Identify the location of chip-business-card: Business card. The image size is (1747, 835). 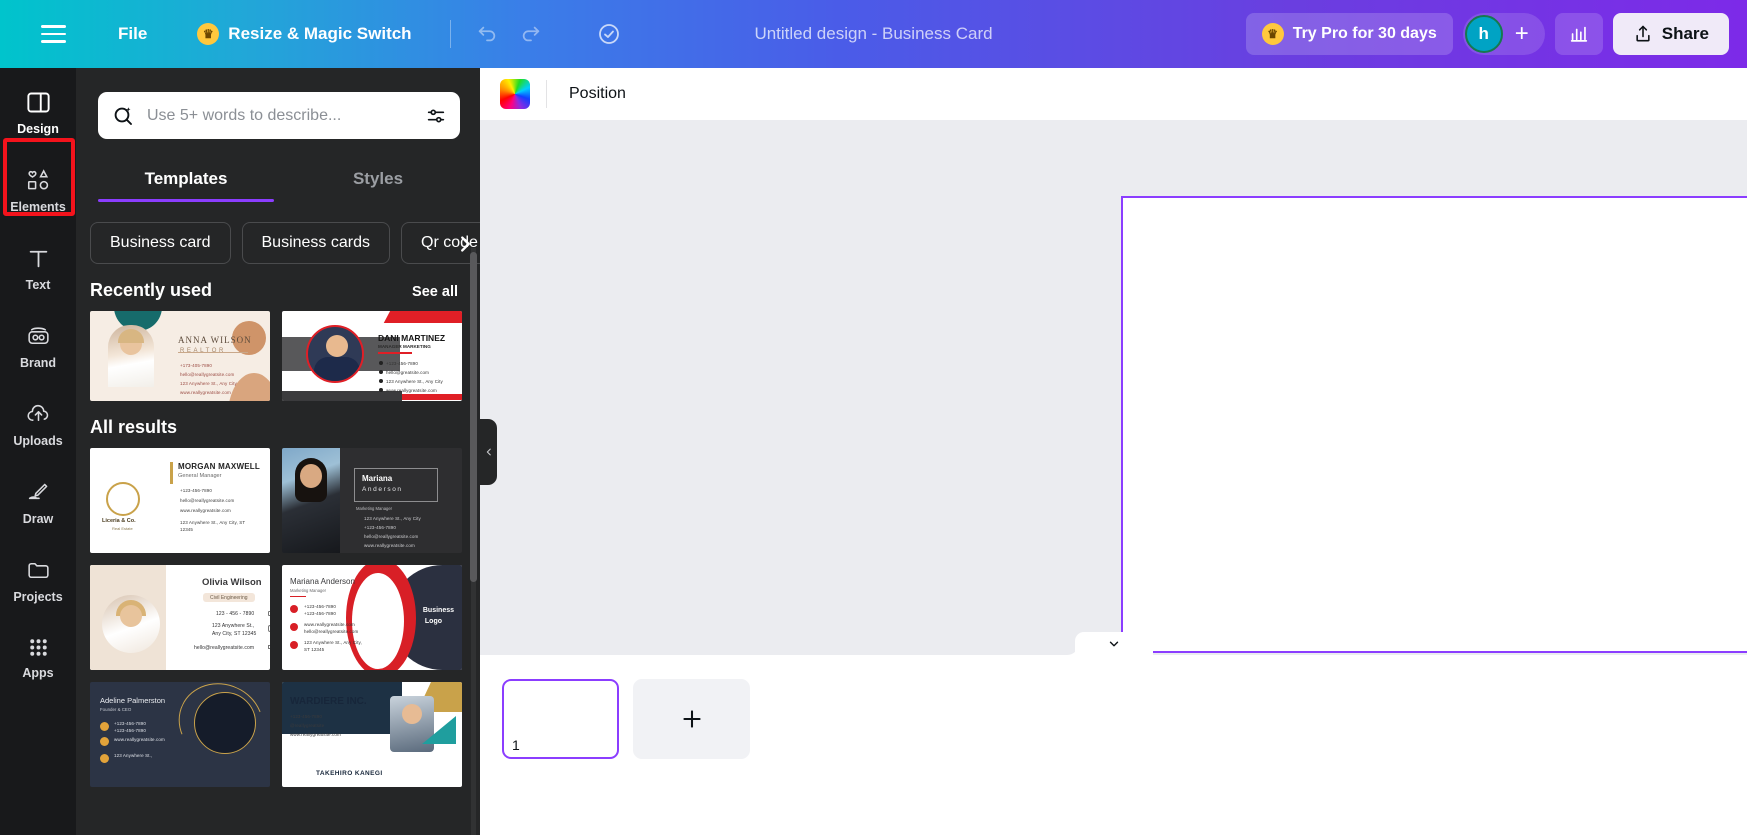
(160, 243).